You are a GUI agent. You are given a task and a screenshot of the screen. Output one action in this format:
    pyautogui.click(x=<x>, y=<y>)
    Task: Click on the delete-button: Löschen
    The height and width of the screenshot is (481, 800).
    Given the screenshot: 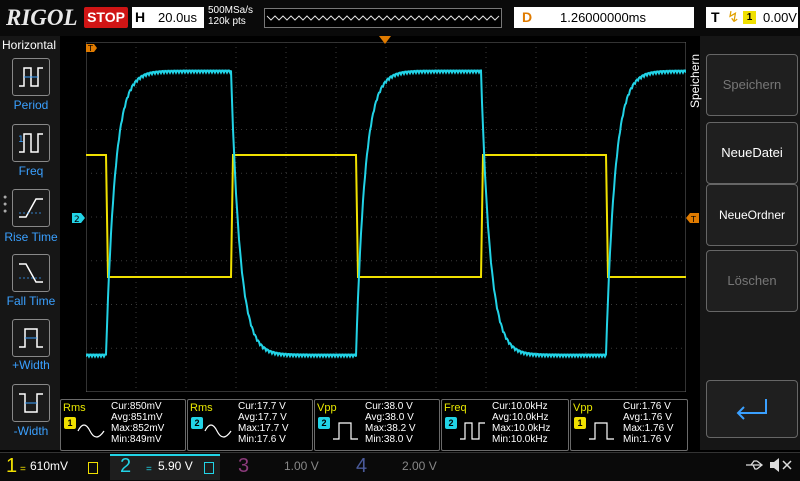 What is the action you would take?
    pyautogui.click(x=752, y=281)
    